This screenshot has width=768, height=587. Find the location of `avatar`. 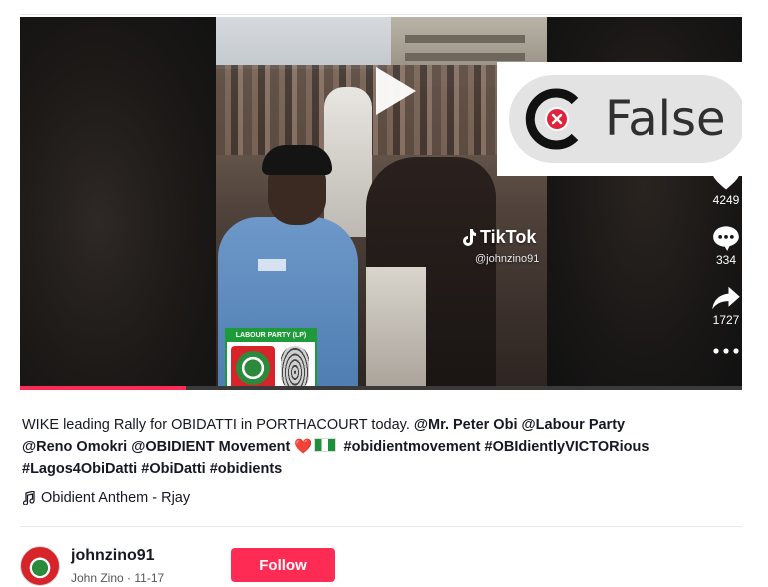

avatar is located at coordinates (40, 566).